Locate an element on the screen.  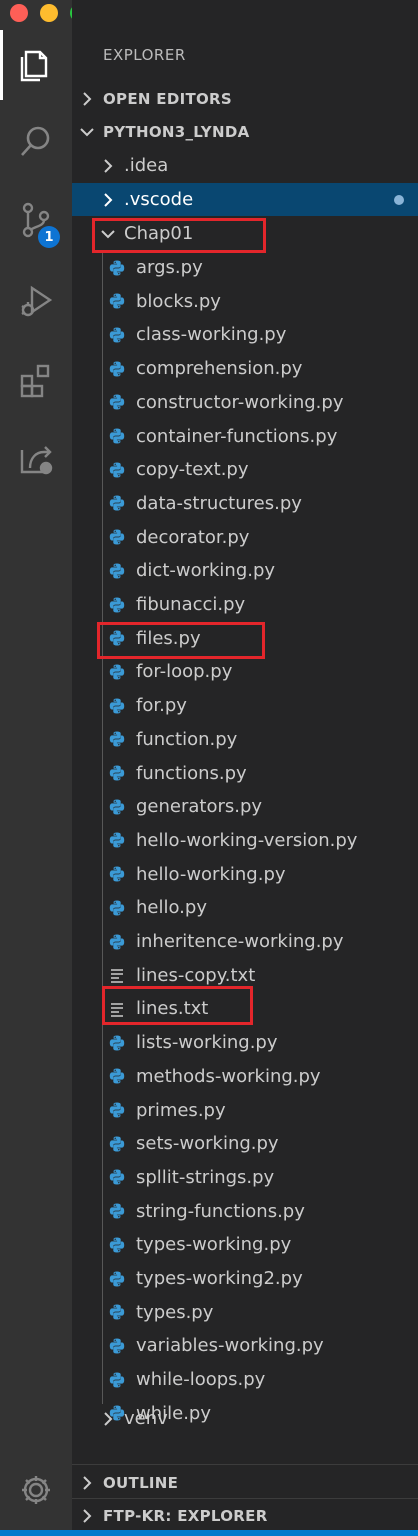
file-item: fibunacci.py is located at coordinates (245, 604).